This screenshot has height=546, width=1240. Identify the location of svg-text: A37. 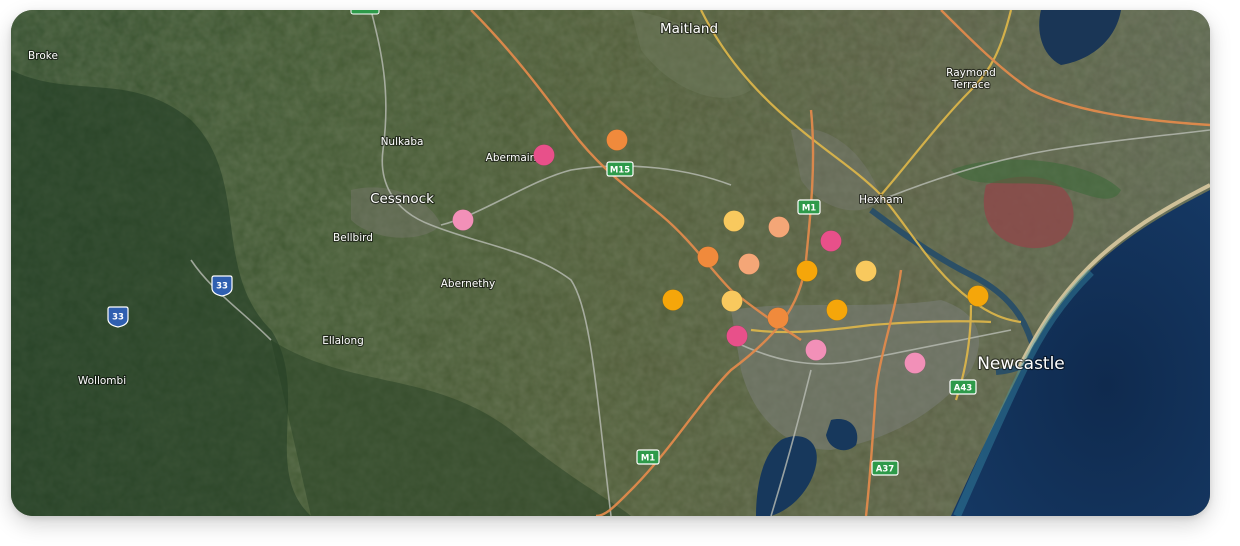
(885, 470).